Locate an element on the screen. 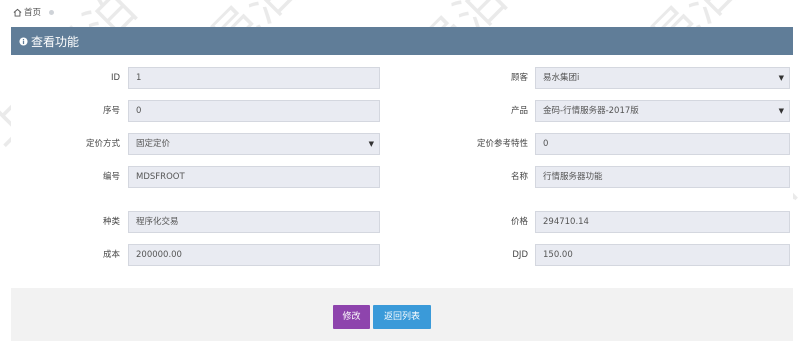  cost-field: 200000.00 is located at coordinates (254, 255).